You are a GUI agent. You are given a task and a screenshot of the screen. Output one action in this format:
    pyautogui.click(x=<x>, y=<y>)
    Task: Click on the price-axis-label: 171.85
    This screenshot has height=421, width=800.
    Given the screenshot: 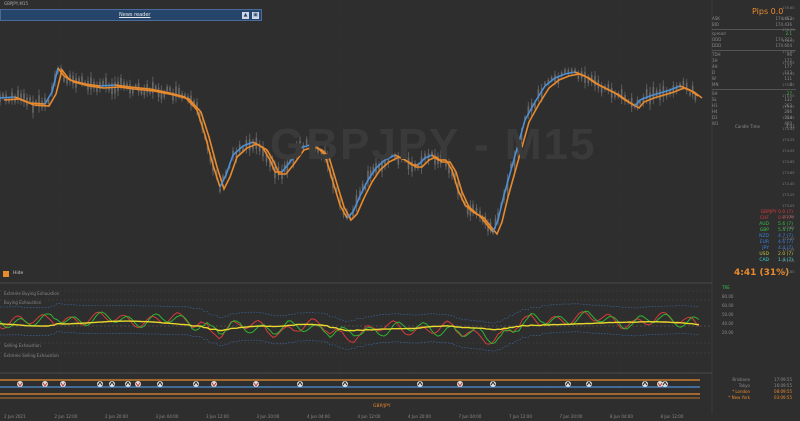 What is the action you would take?
    pyautogui.click(x=788, y=272)
    